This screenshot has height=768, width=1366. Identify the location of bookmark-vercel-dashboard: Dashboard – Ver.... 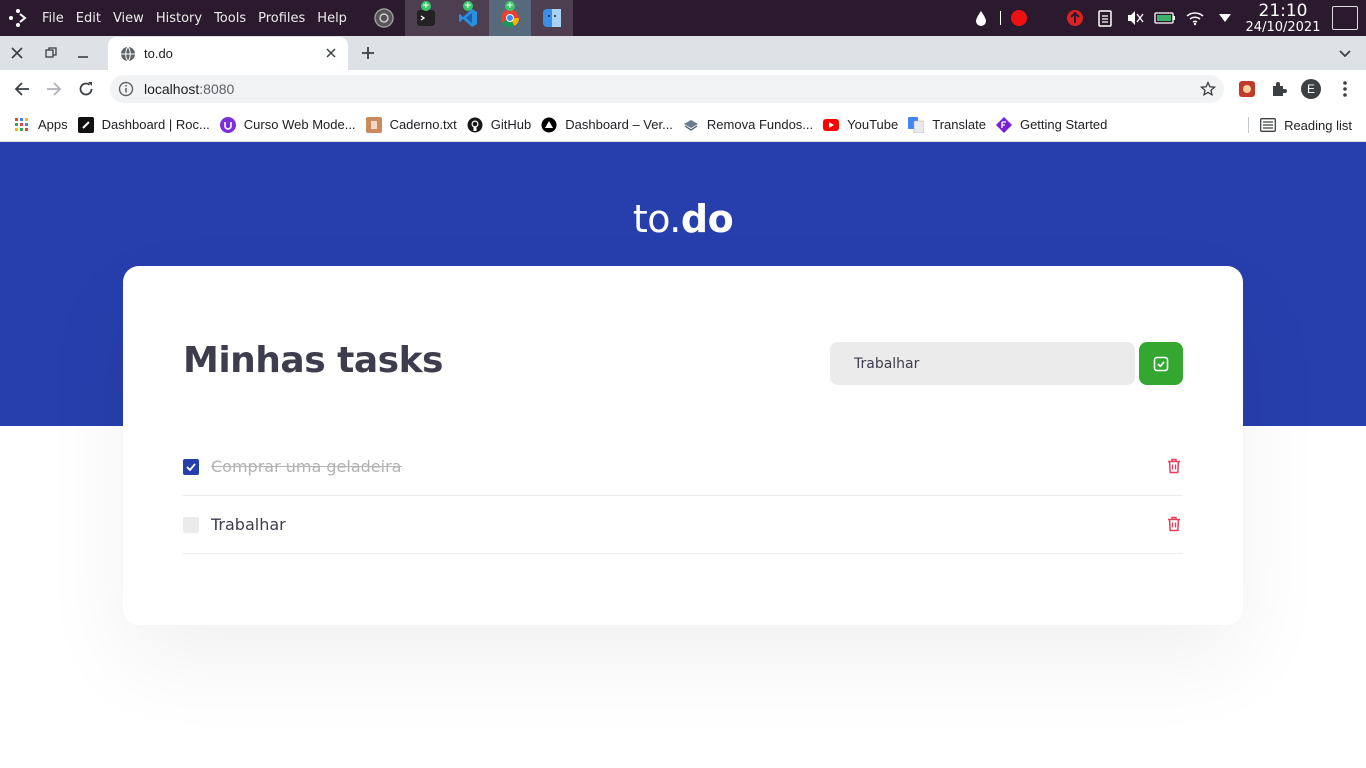
(609, 125).